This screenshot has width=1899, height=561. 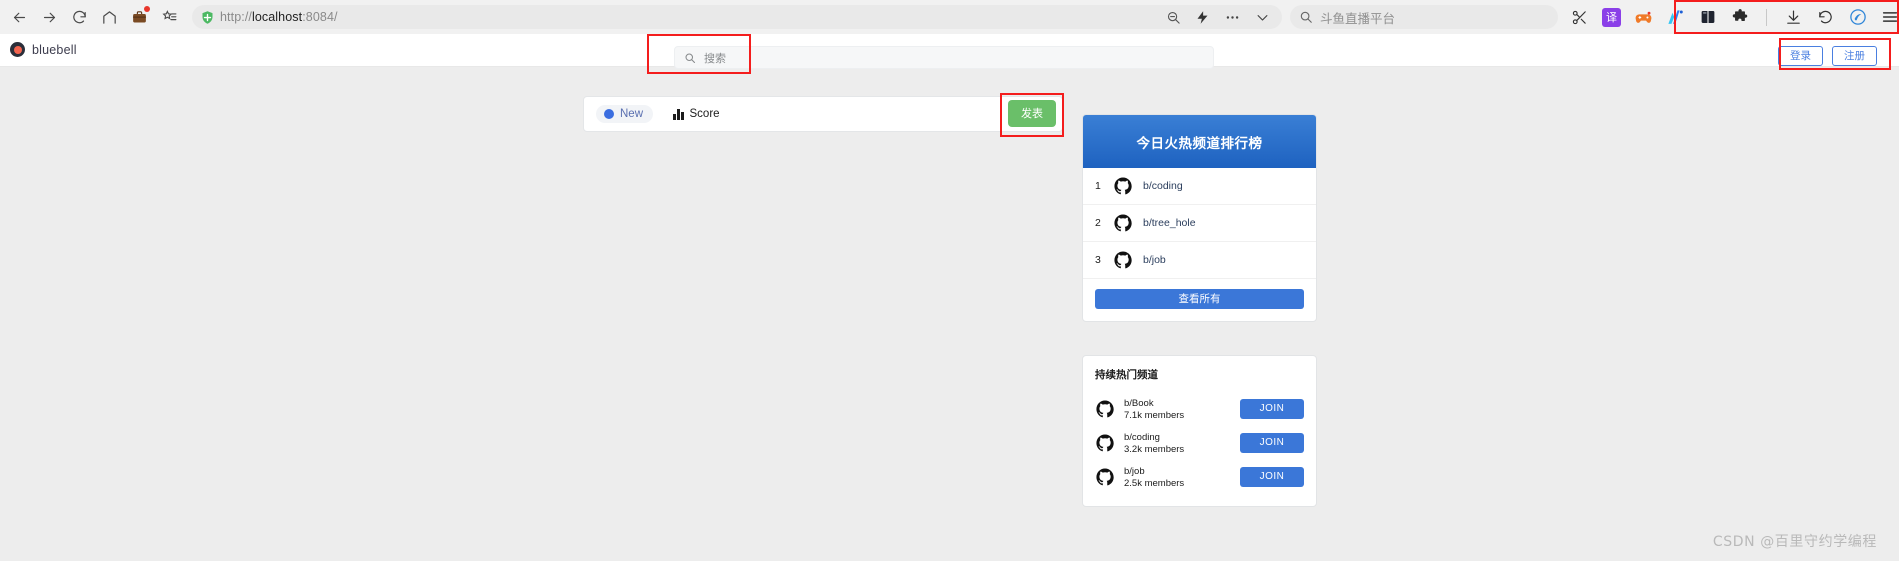 What do you see at coordinates (279, 17) in the screenshot?
I see `url-text: http://localhost:8084/` at bounding box center [279, 17].